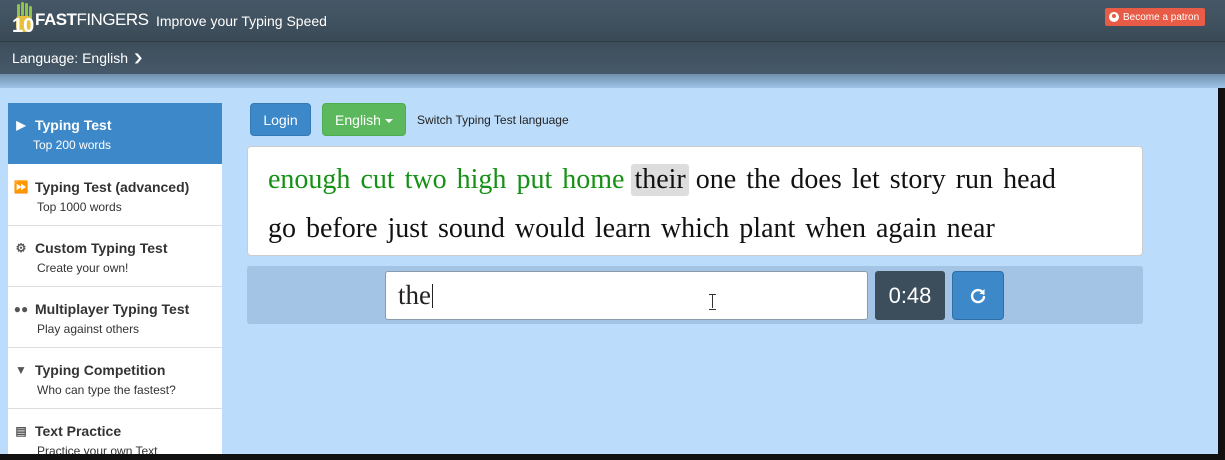  What do you see at coordinates (358, 119) in the screenshot?
I see `language-button-label: English` at bounding box center [358, 119].